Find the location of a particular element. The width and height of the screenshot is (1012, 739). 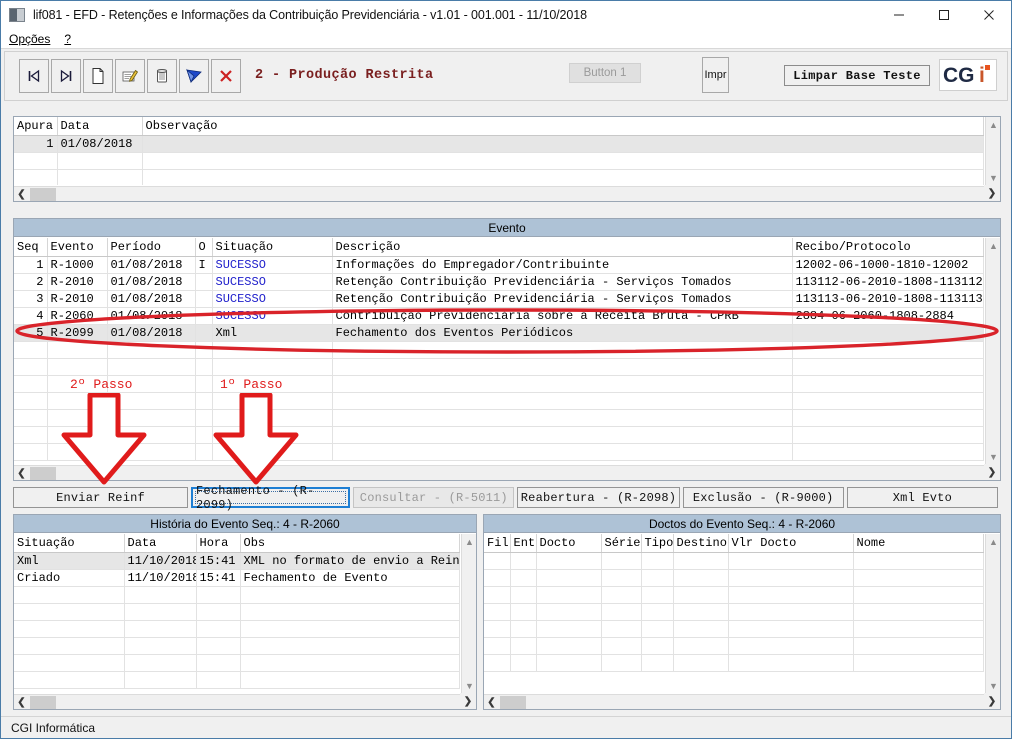

evento-col-o: O is located at coordinates (204, 247).